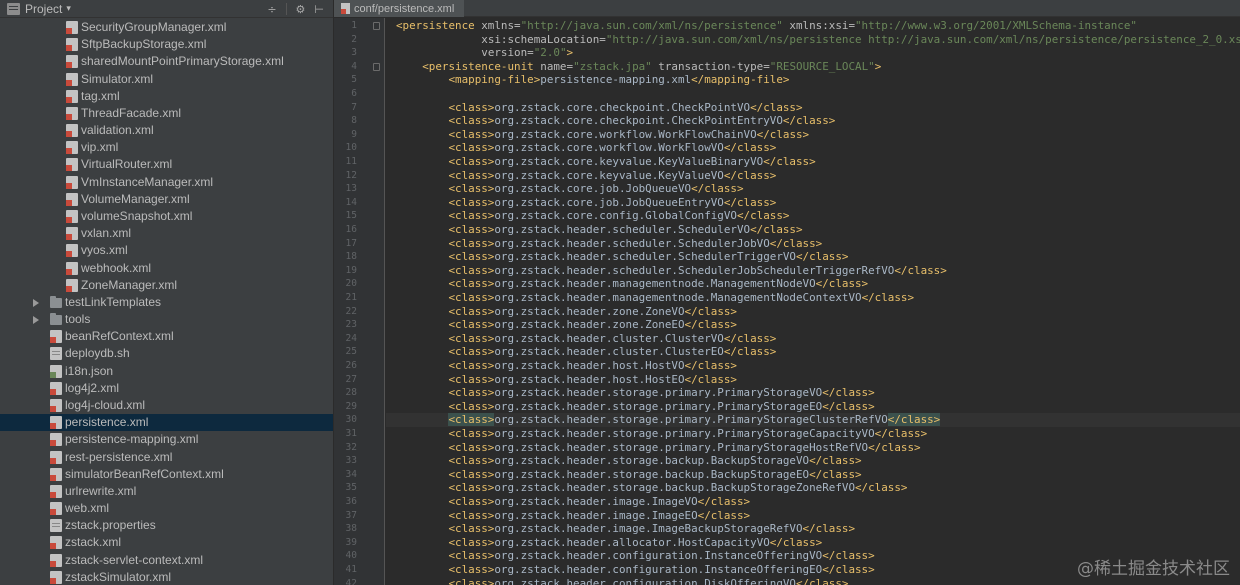 The width and height of the screenshot is (1240, 585). I want to click on tree-file: web.xml, so click(166, 508).